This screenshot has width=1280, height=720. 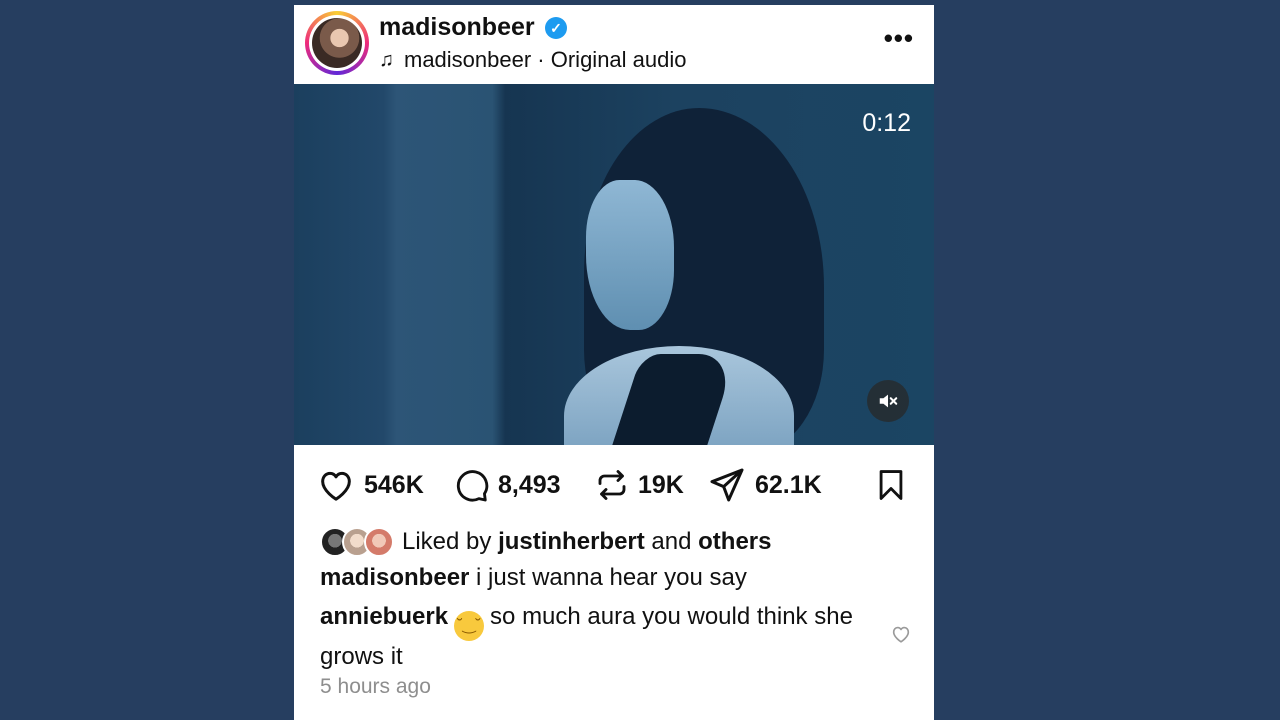 What do you see at coordinates (450, 541) in the screenshot?
I see `liked-by-prefix: Liked by` at bounding box center [450, 541].